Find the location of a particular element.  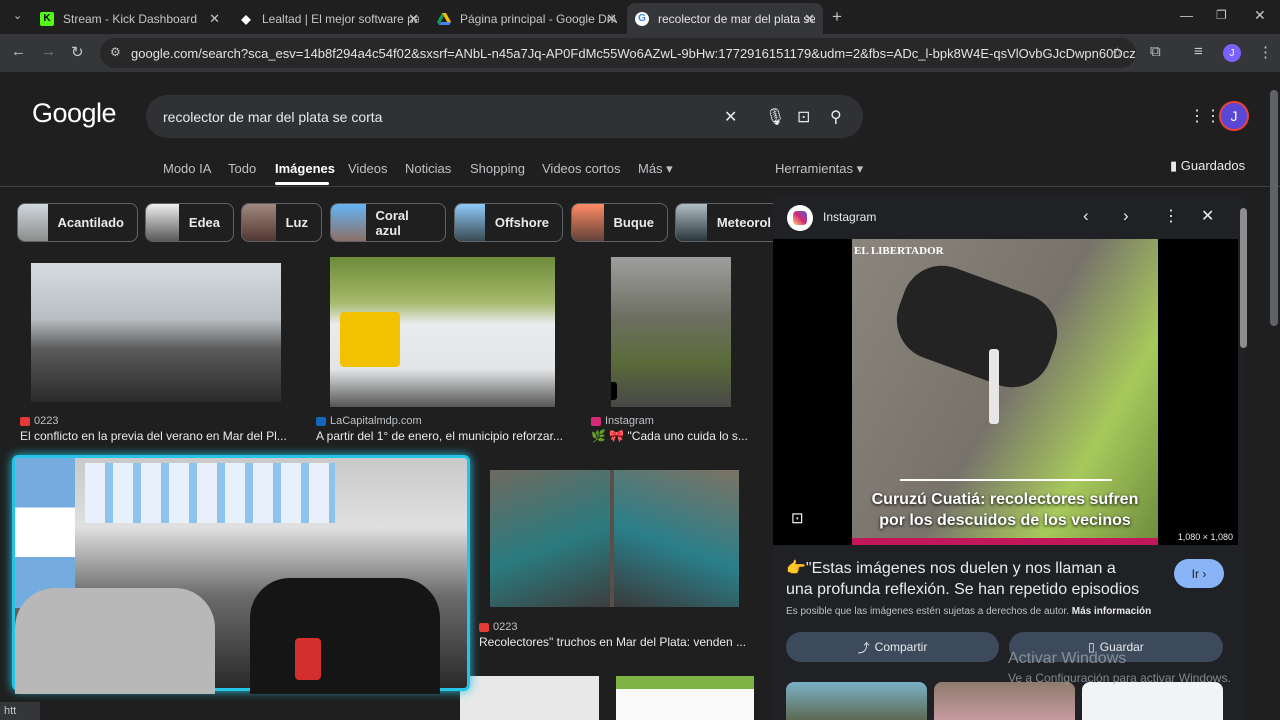

chip-acantilado: Acantilado is located at coordinates (77, 222).